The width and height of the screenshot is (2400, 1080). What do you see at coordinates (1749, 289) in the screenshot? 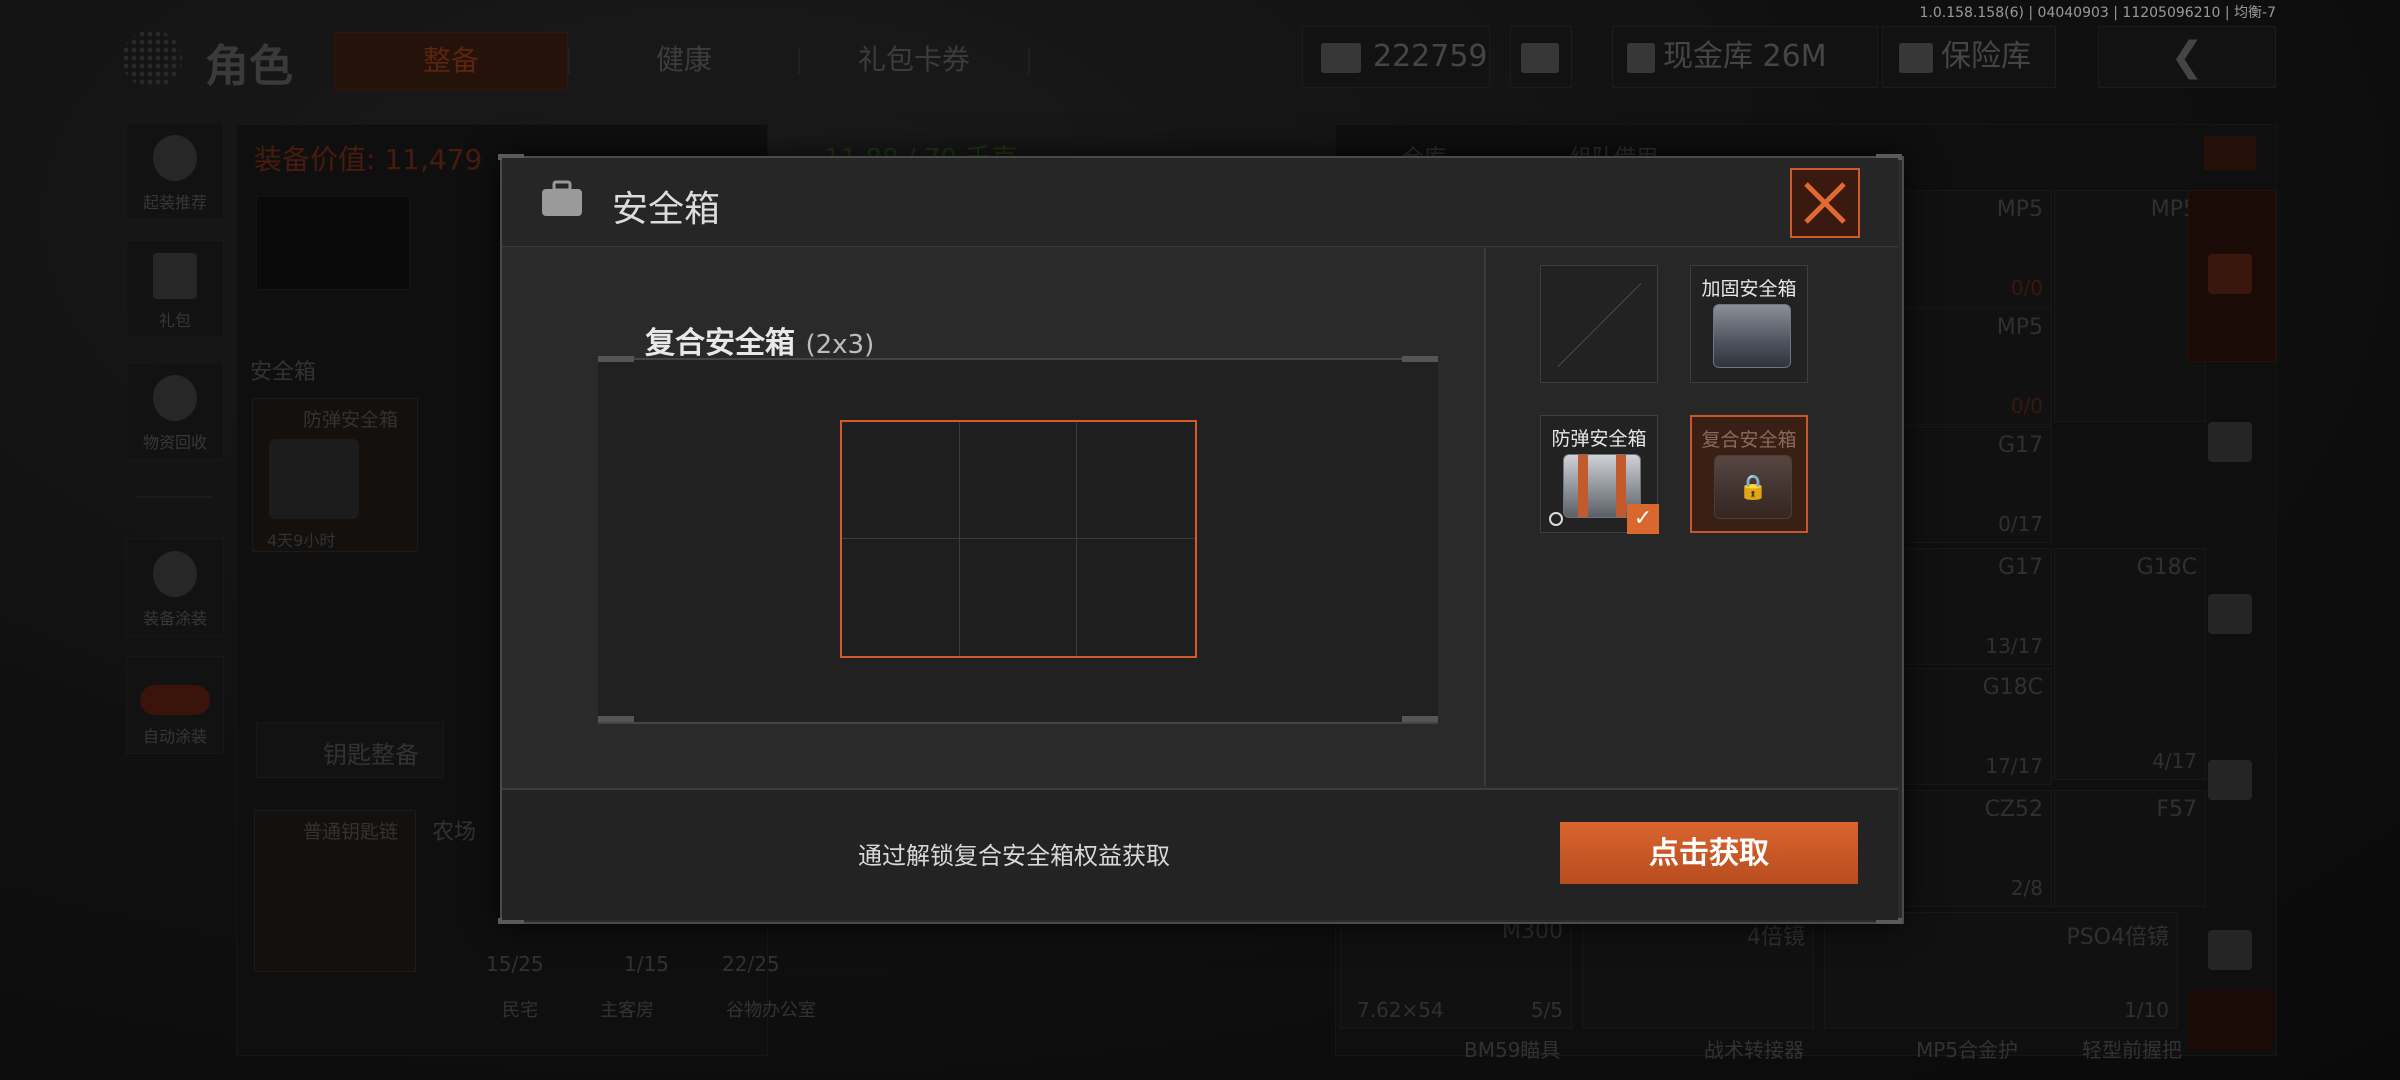
I see `case-option-label: 加固安全箱` at bounding box center [1749, 289].